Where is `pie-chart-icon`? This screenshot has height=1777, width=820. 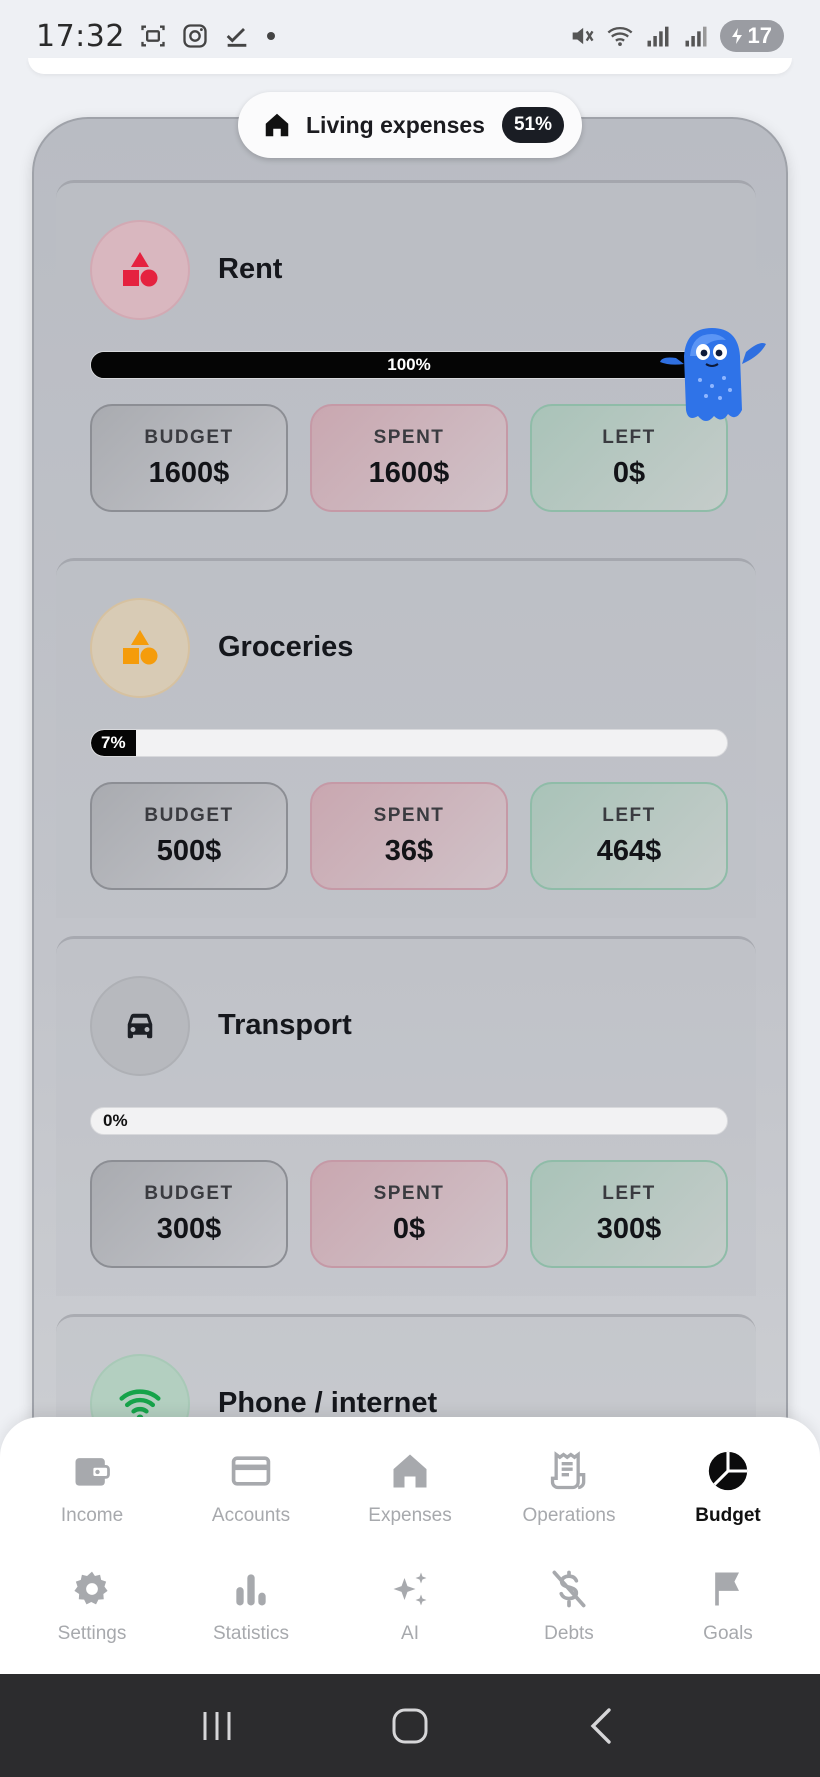 pie-chart-icon is located at coordinates (728, 1471).